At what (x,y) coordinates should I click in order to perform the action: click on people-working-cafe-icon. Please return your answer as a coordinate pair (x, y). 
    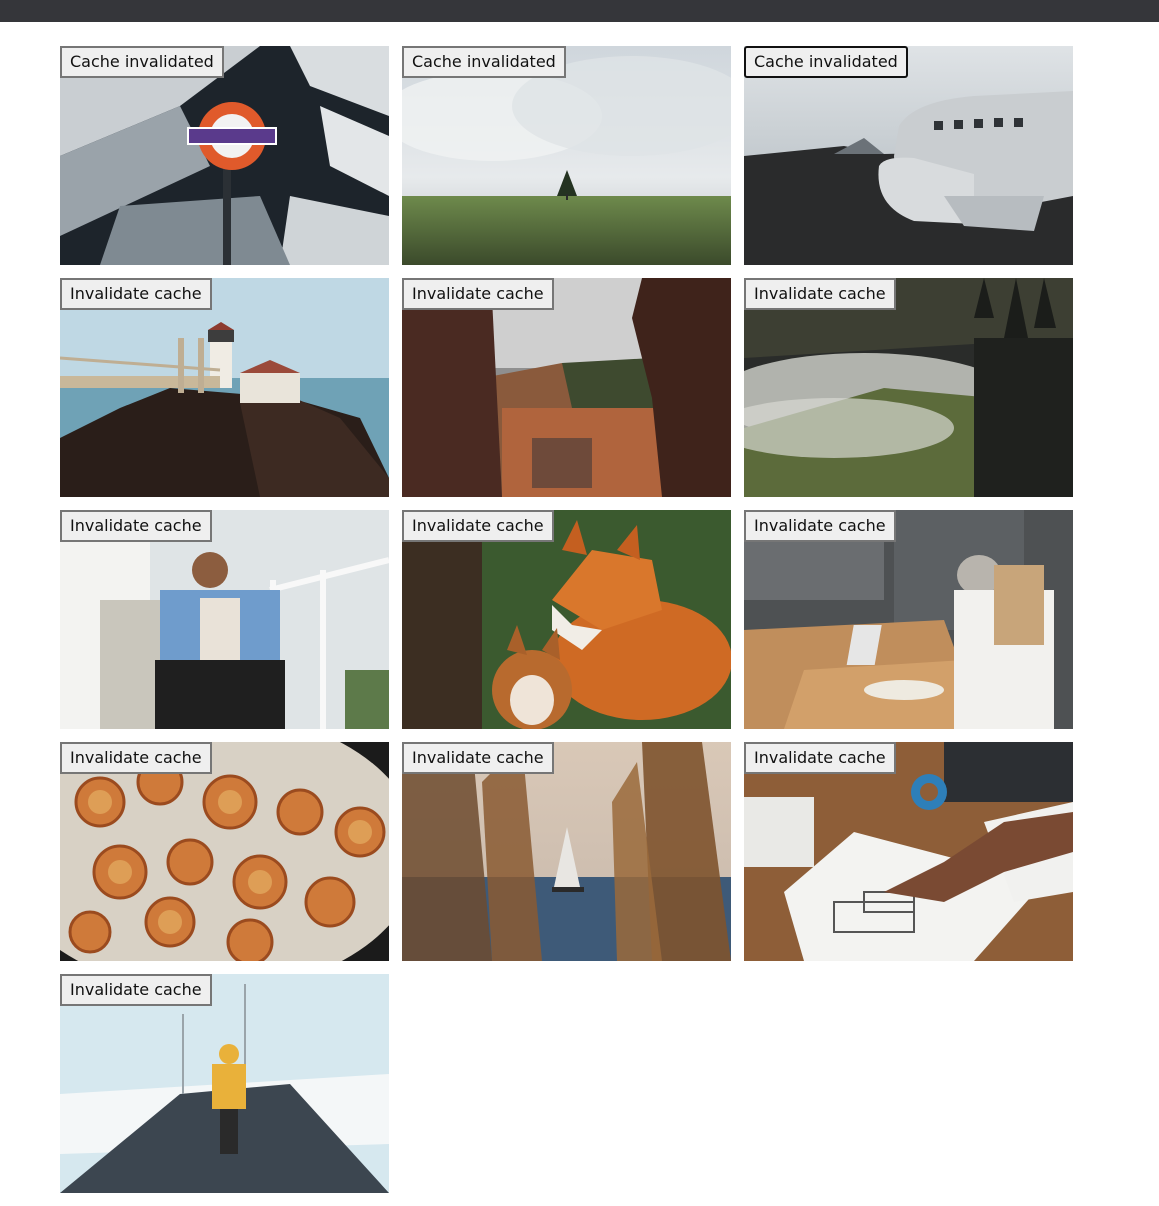
    Looking at the image, I should click on (908, 619).